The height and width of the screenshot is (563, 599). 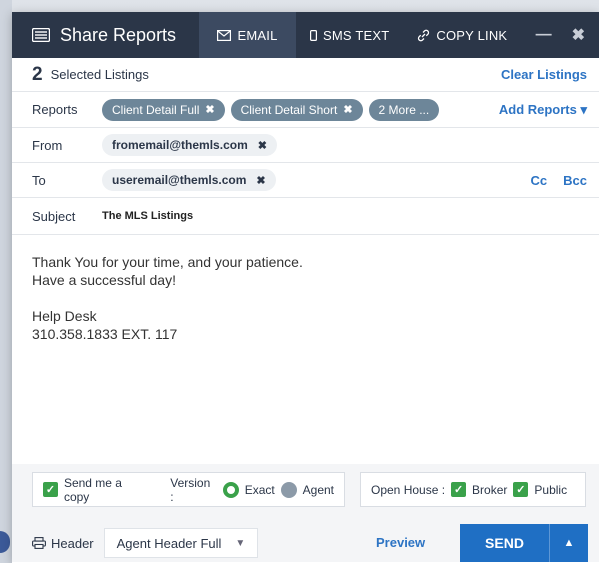 I want to click on from-label: From, so click(x=47, y=145).